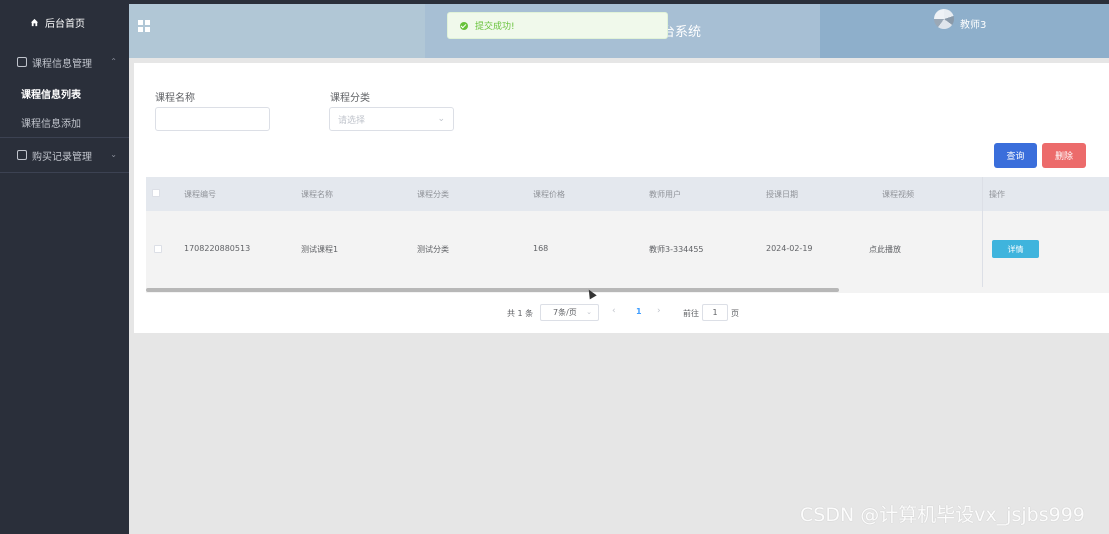  I want to click on horizontal-scrollbar, so click(627, 290).